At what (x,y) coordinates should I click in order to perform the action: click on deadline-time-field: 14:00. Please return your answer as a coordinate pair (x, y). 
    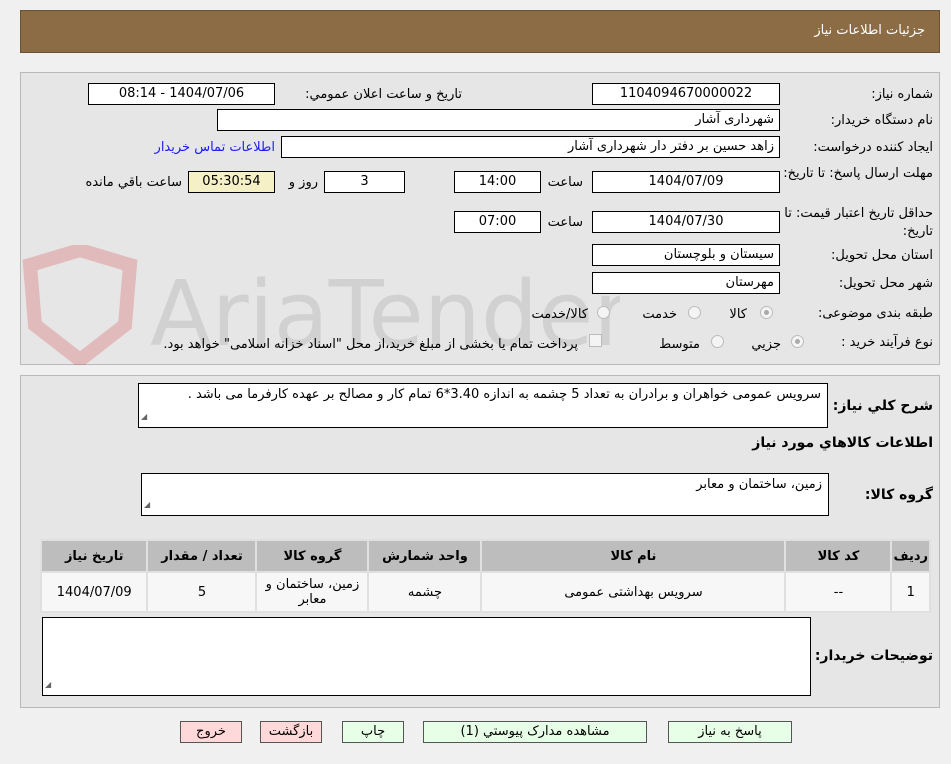
    Looking at the image, I should click on (497, 182).